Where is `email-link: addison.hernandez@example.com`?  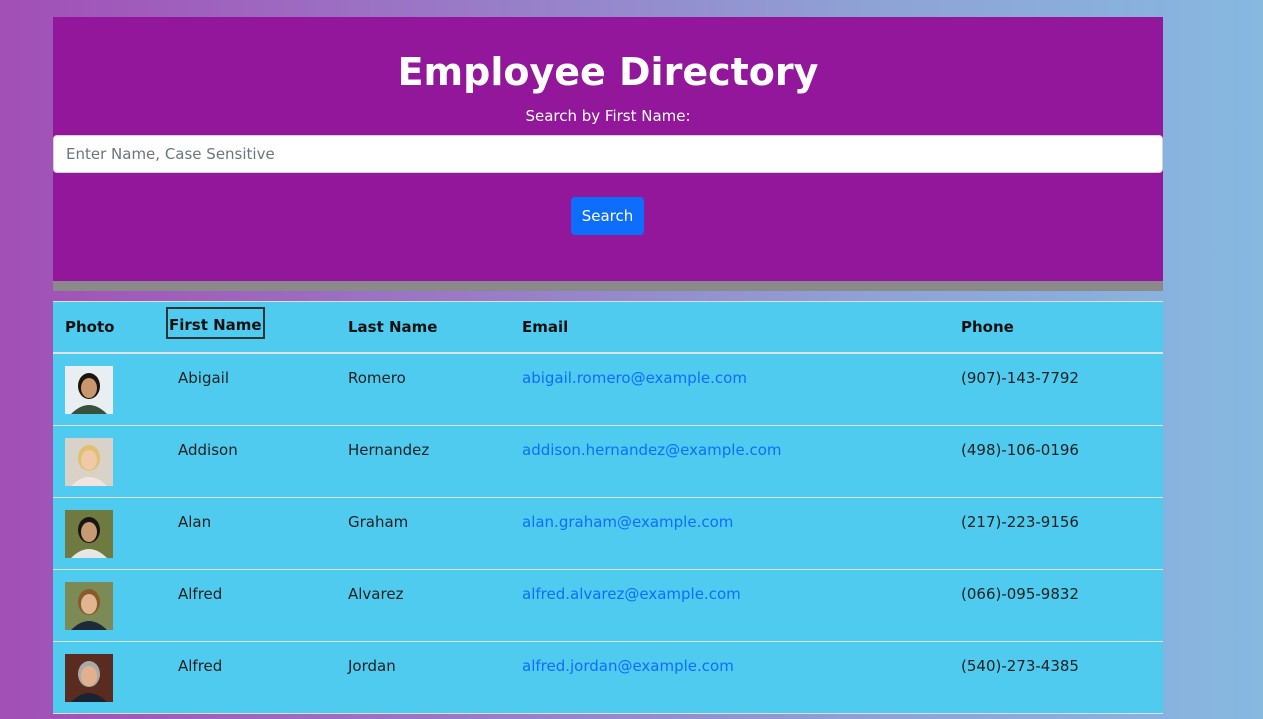 email-link: addison.hernandez@example.com is located at coordinates (652, 450).